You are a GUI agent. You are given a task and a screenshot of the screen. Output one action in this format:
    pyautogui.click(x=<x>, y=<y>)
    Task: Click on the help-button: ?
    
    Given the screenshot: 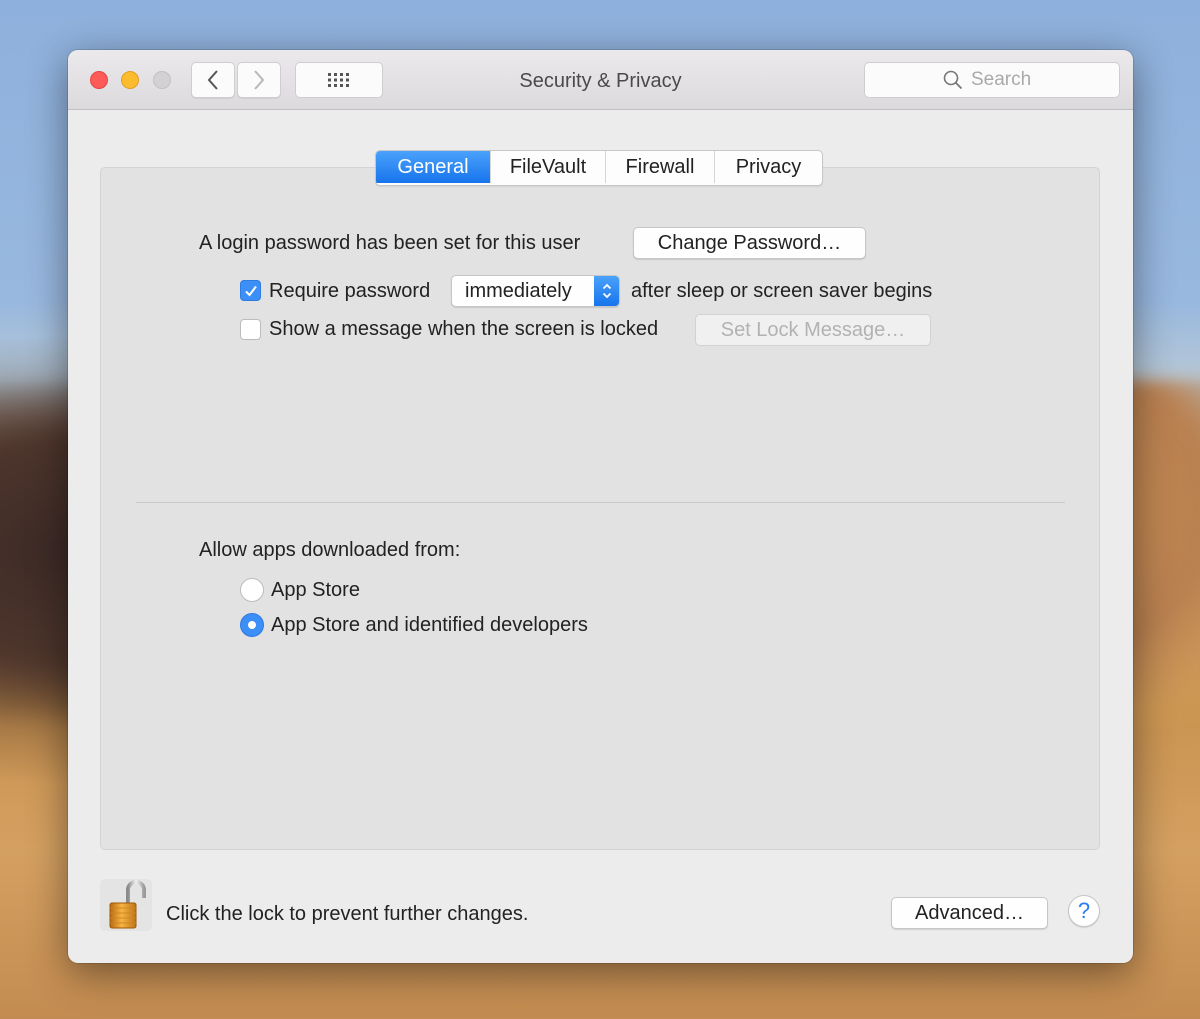 What is the action you would take?
    pyautogui.click(x=1084, y=911)
    